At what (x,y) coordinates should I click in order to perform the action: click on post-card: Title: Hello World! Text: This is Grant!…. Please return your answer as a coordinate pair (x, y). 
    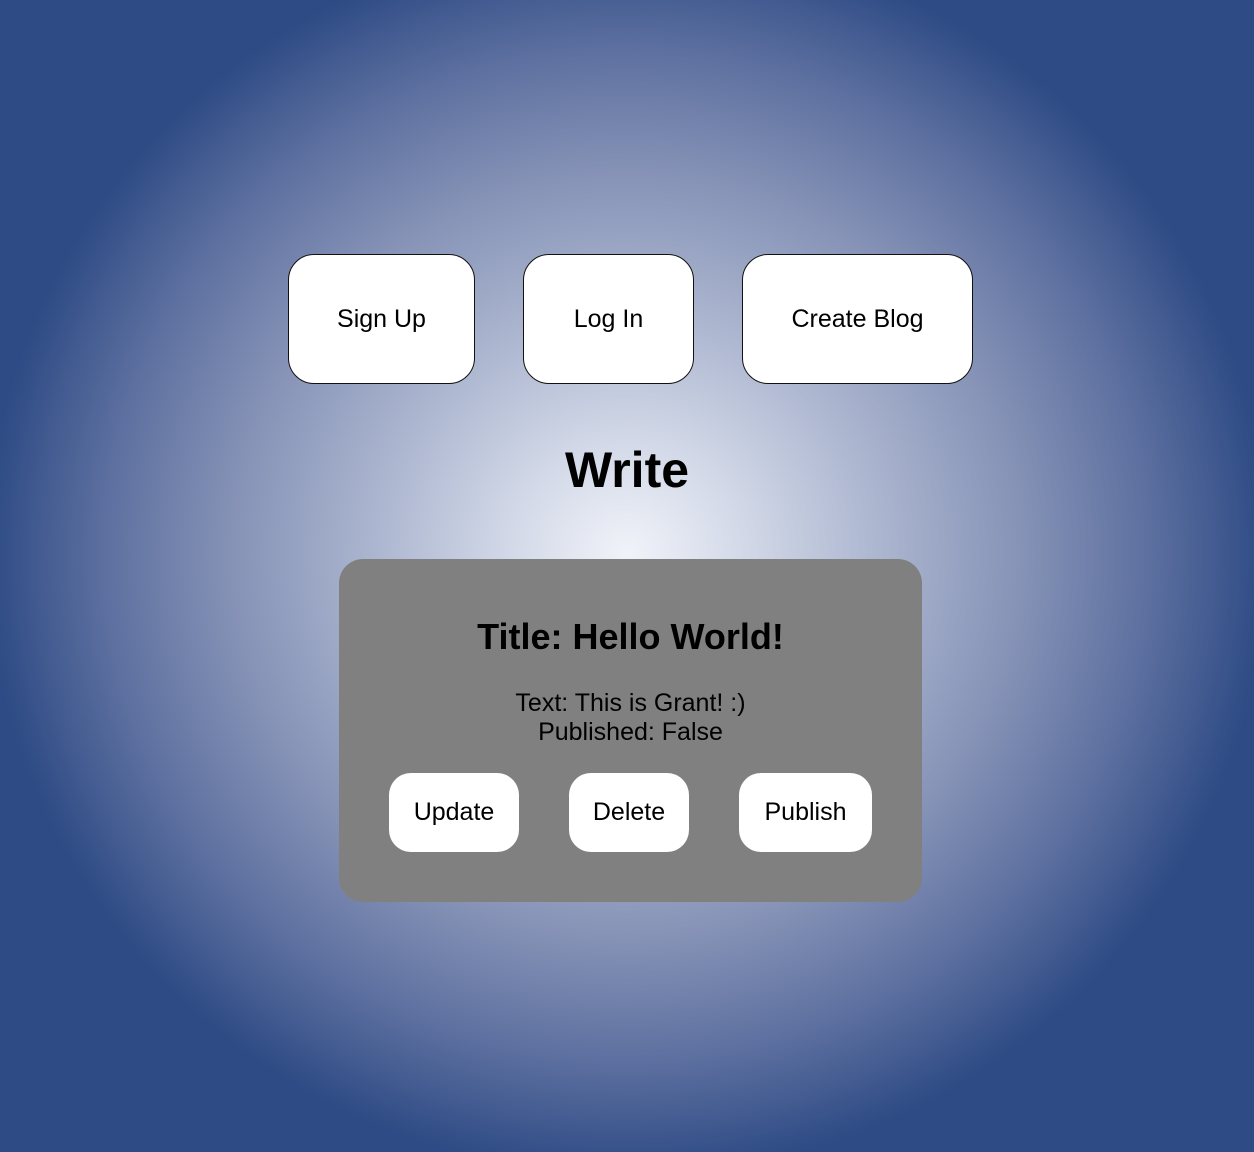
    Looking at the image, I should click on (630, 730).